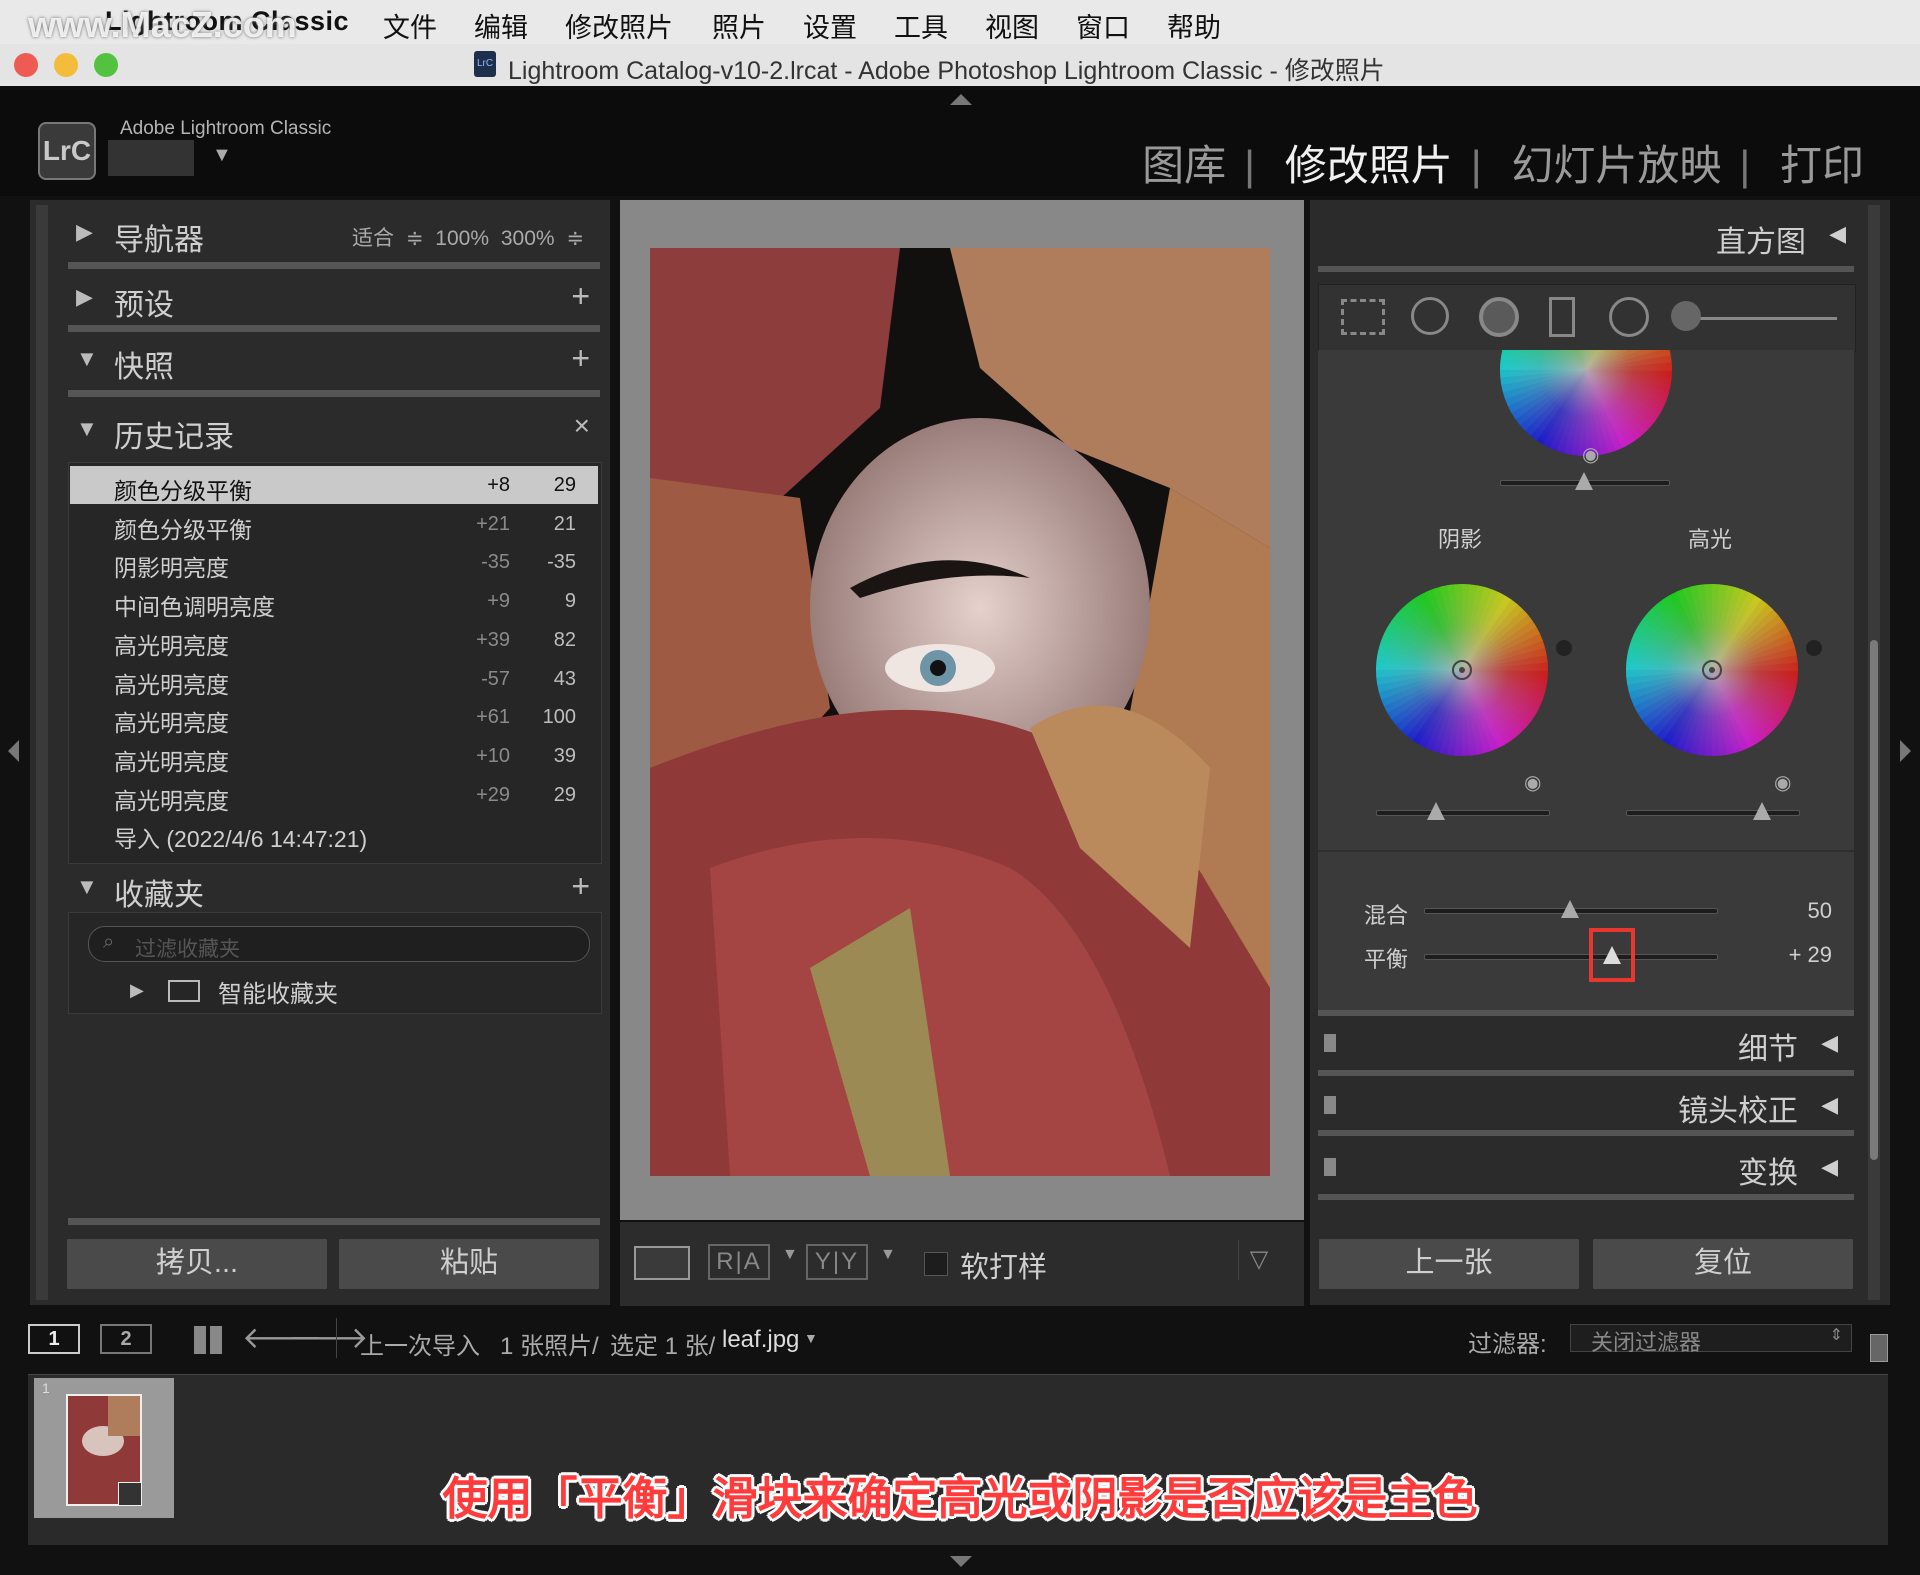 The image size is (1920, 1575). I want to click on collections-filter-input: ⌕ 过滤收藏夹, so click(339, 944).